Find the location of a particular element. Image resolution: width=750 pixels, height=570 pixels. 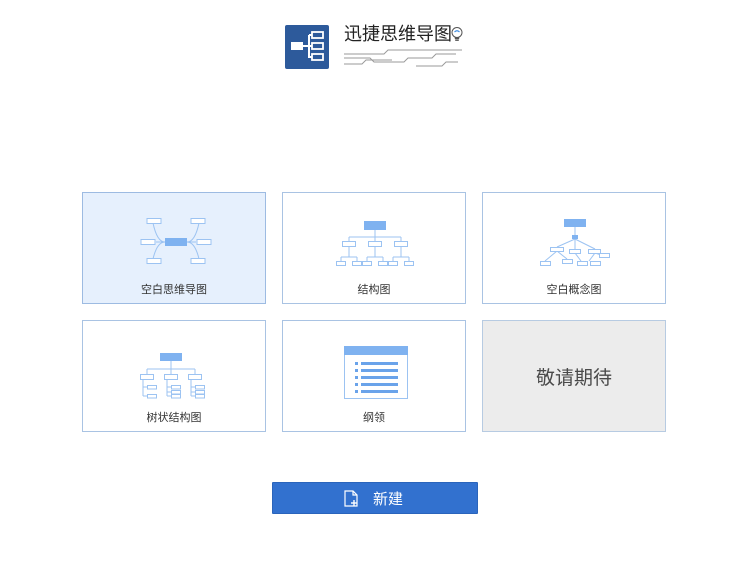

mindmap-logo-icon is located at coordinates (307, 46).